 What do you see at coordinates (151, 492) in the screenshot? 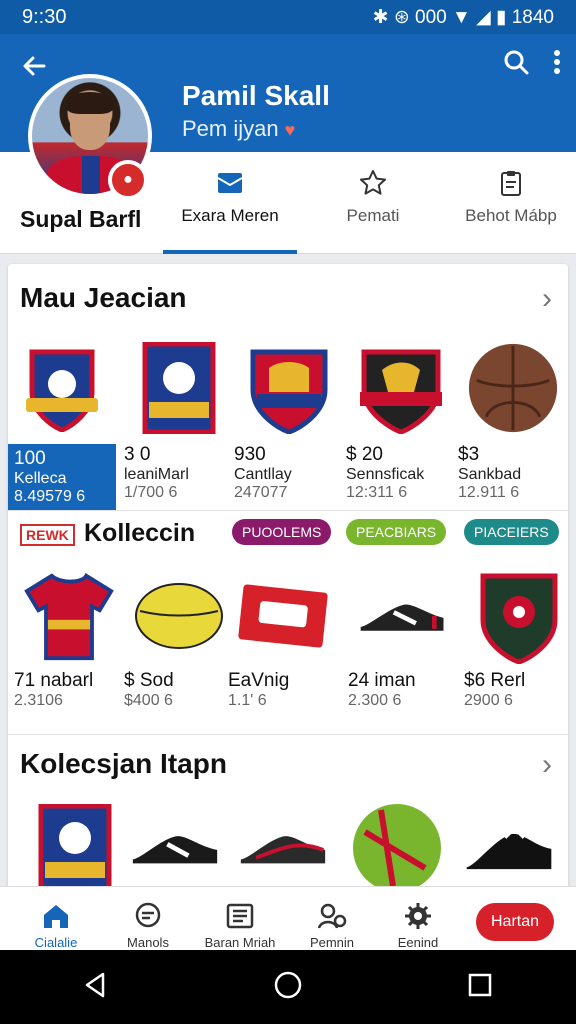
I see `item-meta: 1/700 6` at bounding box center [151, 492].